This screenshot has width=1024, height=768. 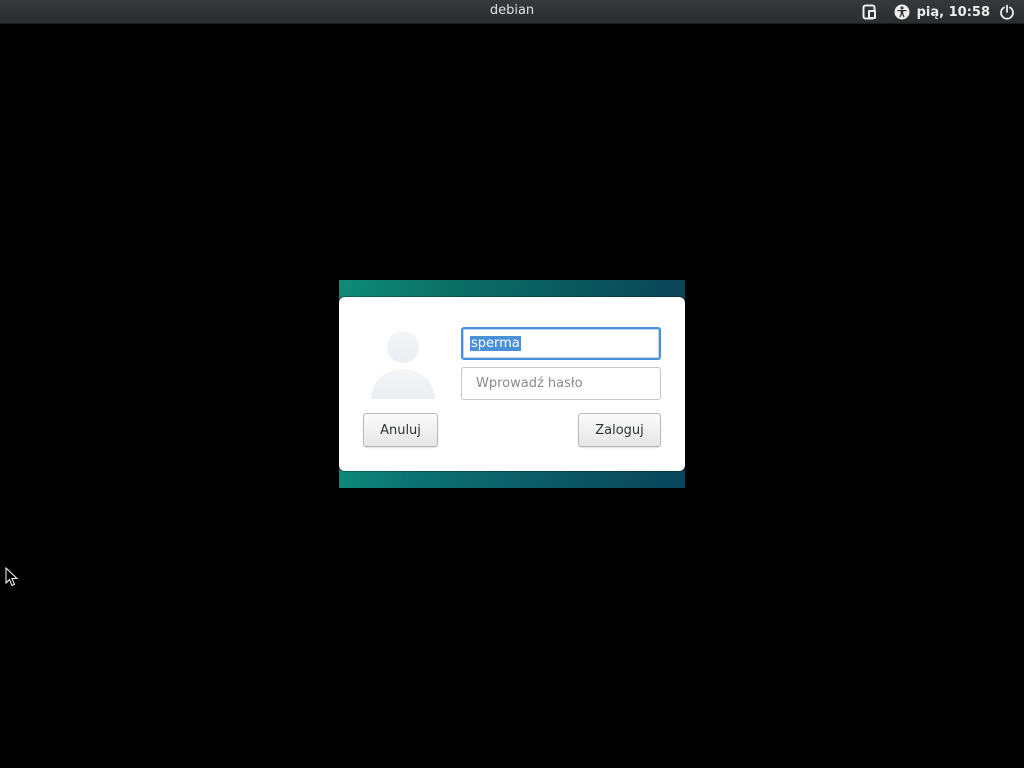 I want to click on system-tray: pią, 10:58, so click(x=938, y=12).